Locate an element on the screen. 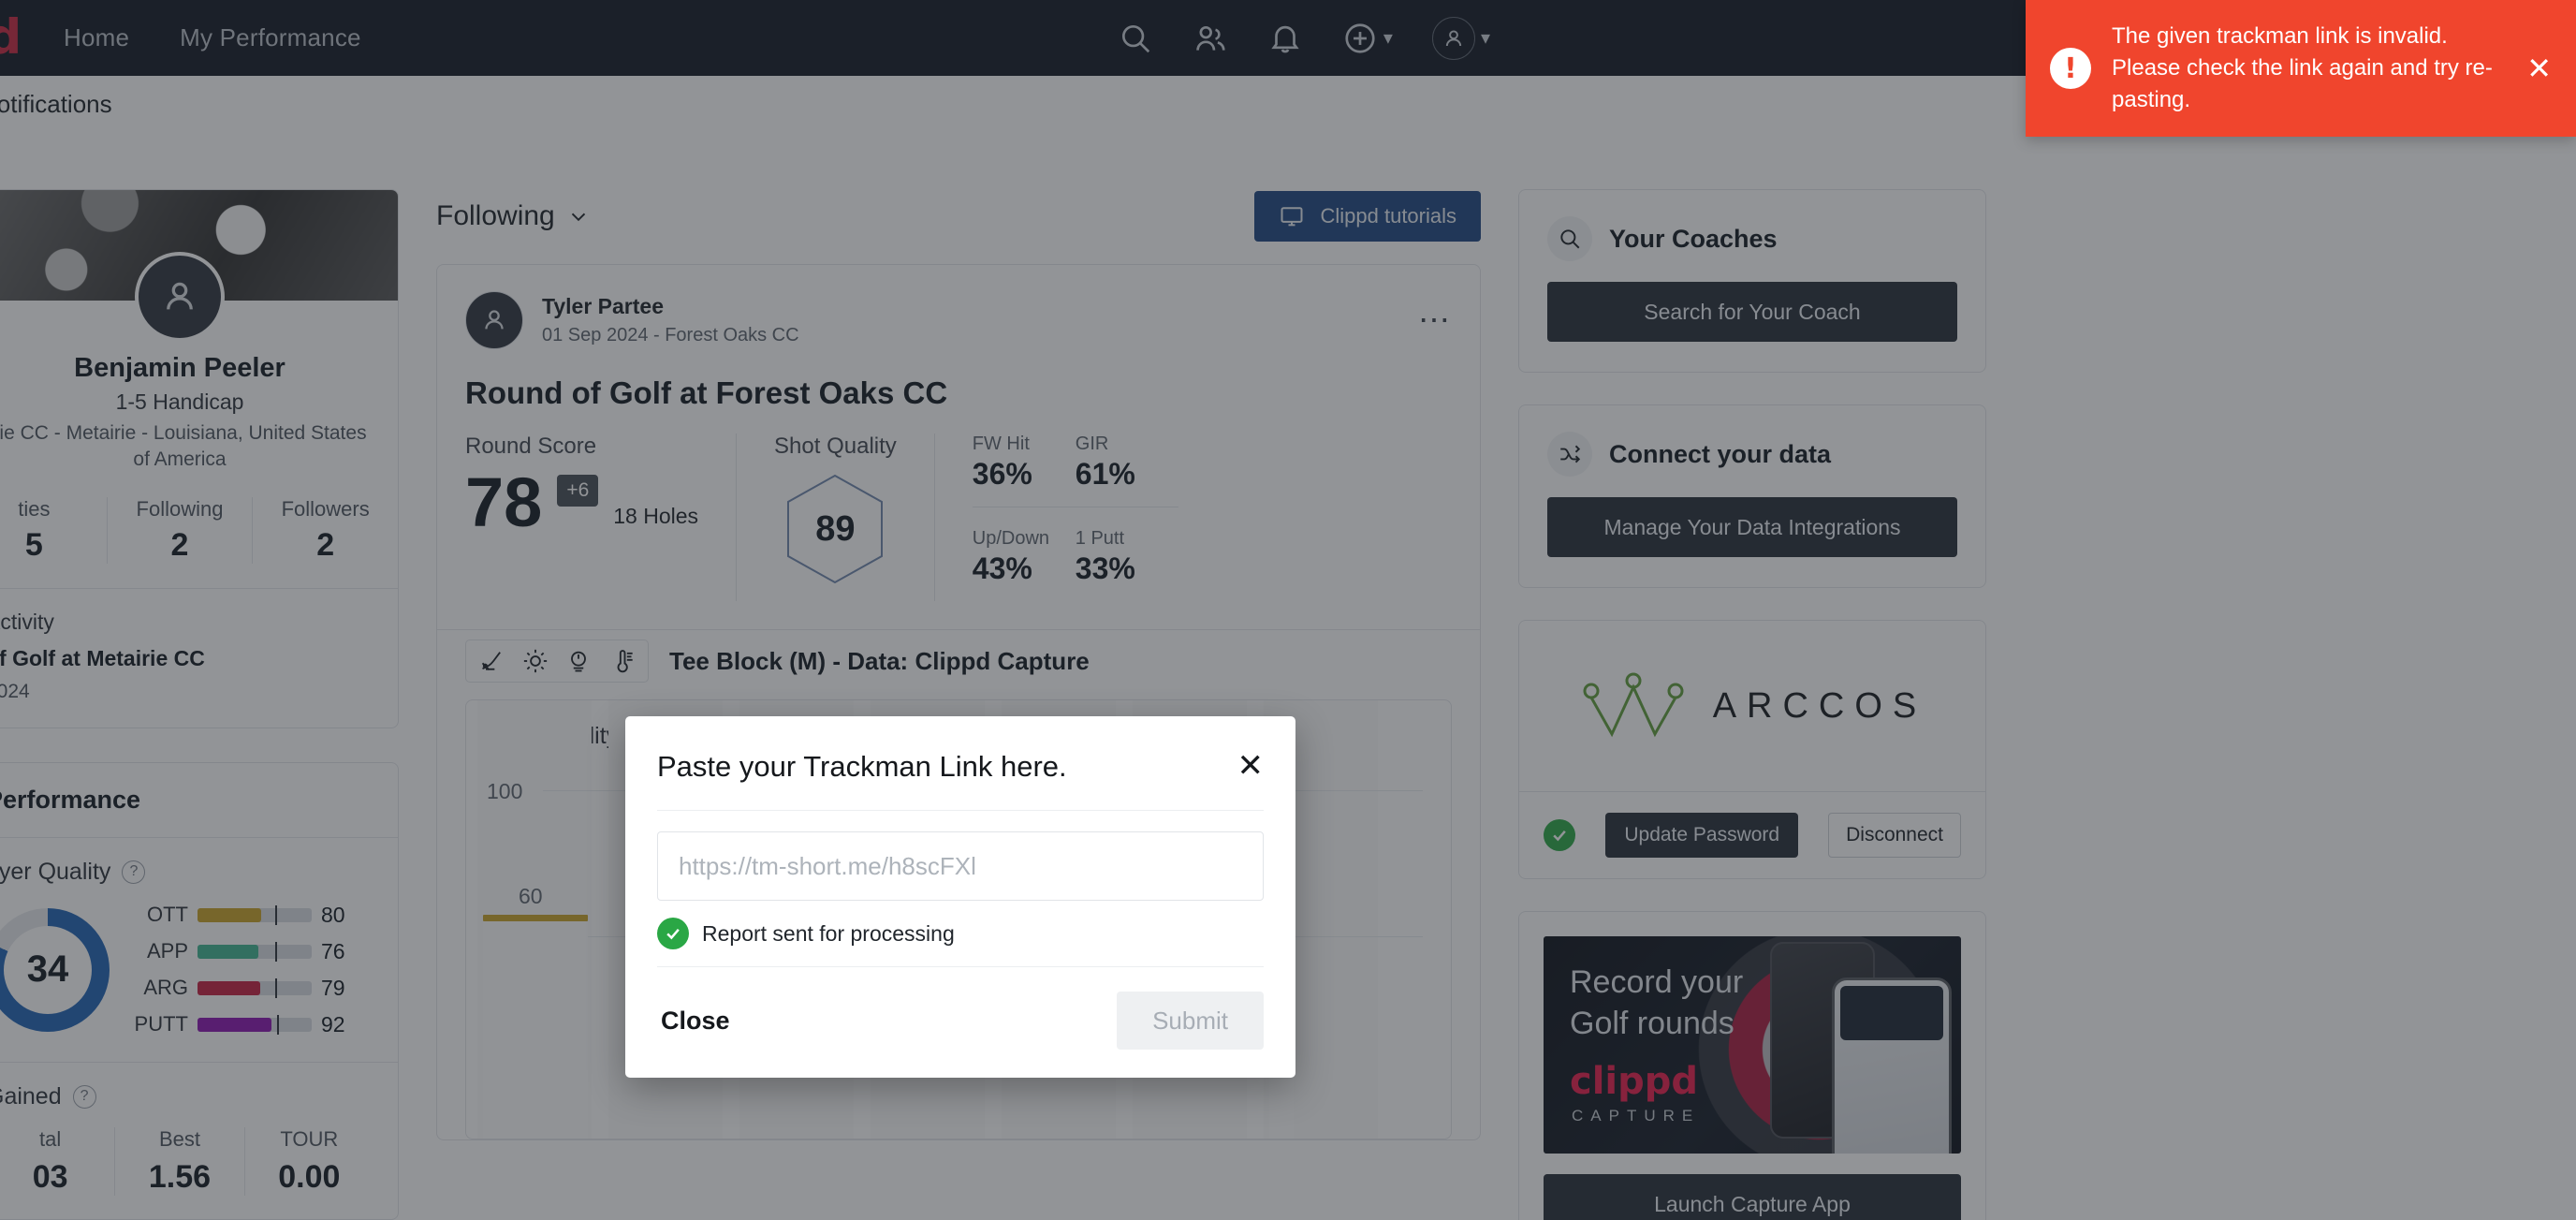  modal-submit-button: Submit is located at coordinates (1190, 1021).